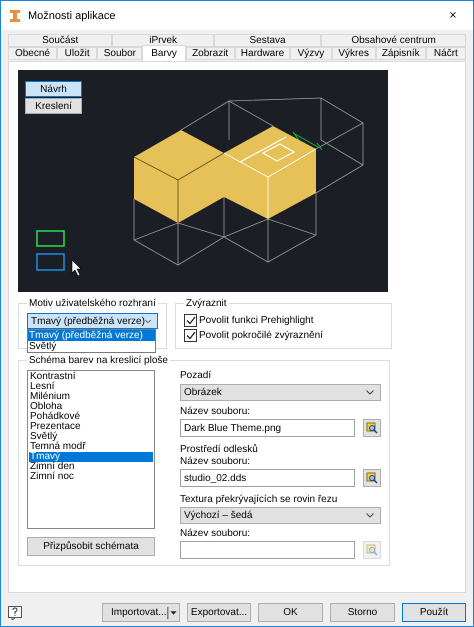 The width and height of the screenshot is (474, 627). What do you see at coordinates (171, 613) in the screenshot?
I see `dropdown-arrow-icon` at bounding box center [171, 613].